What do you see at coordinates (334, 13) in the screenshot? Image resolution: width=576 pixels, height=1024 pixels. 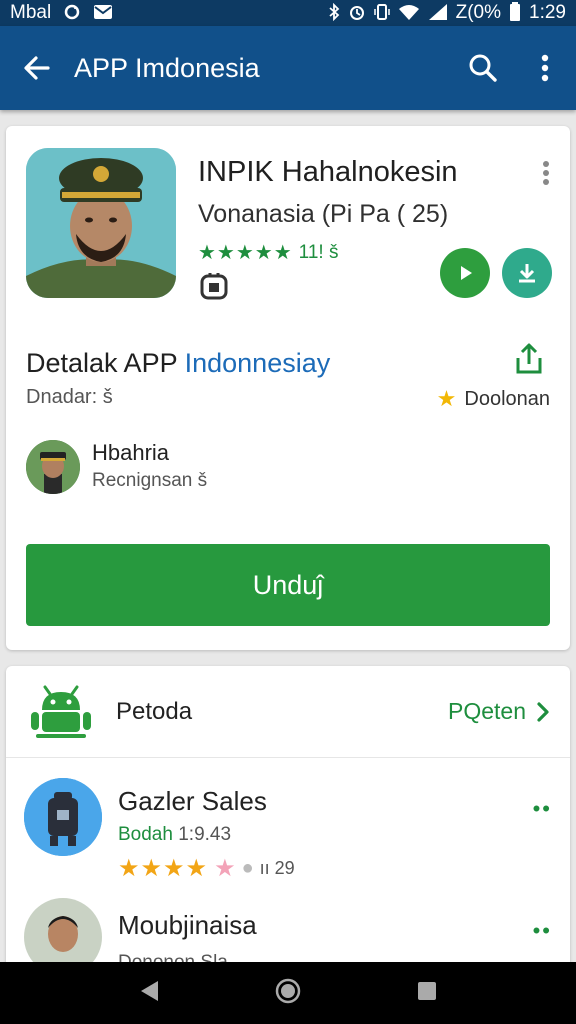 I see `bluetooth-icon` at bounding box center [334, 13].